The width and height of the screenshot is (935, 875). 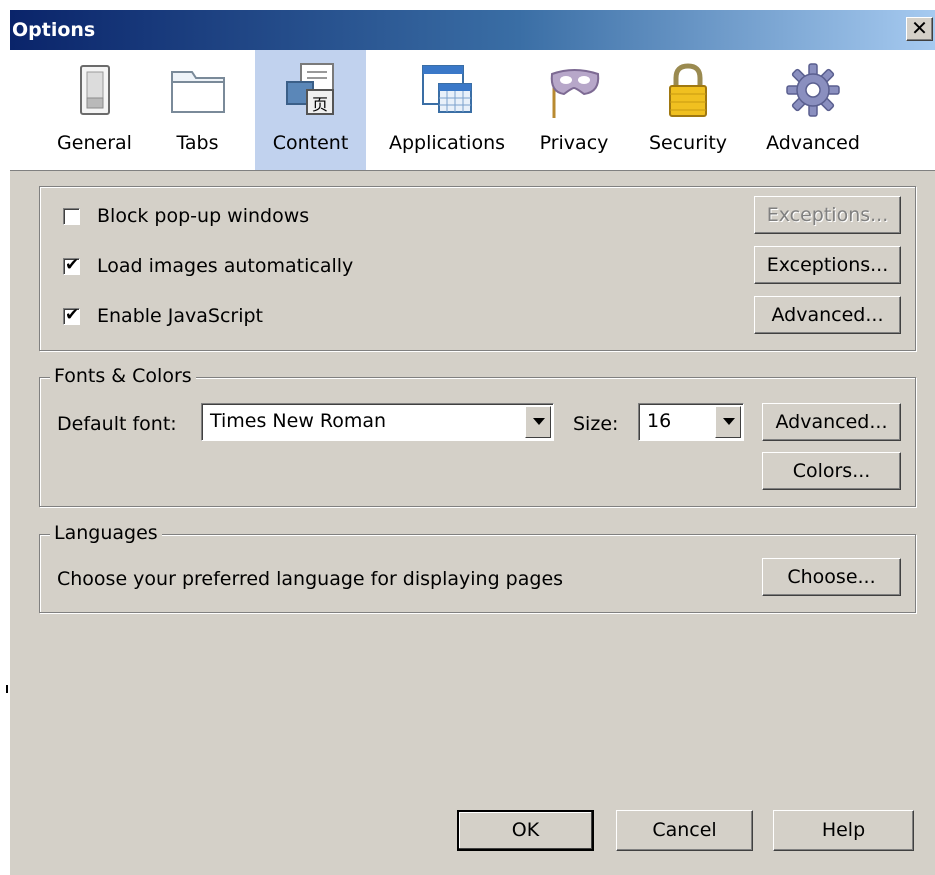 I want to click on pane-tabs: Tabs, so click(x=197, y=110).